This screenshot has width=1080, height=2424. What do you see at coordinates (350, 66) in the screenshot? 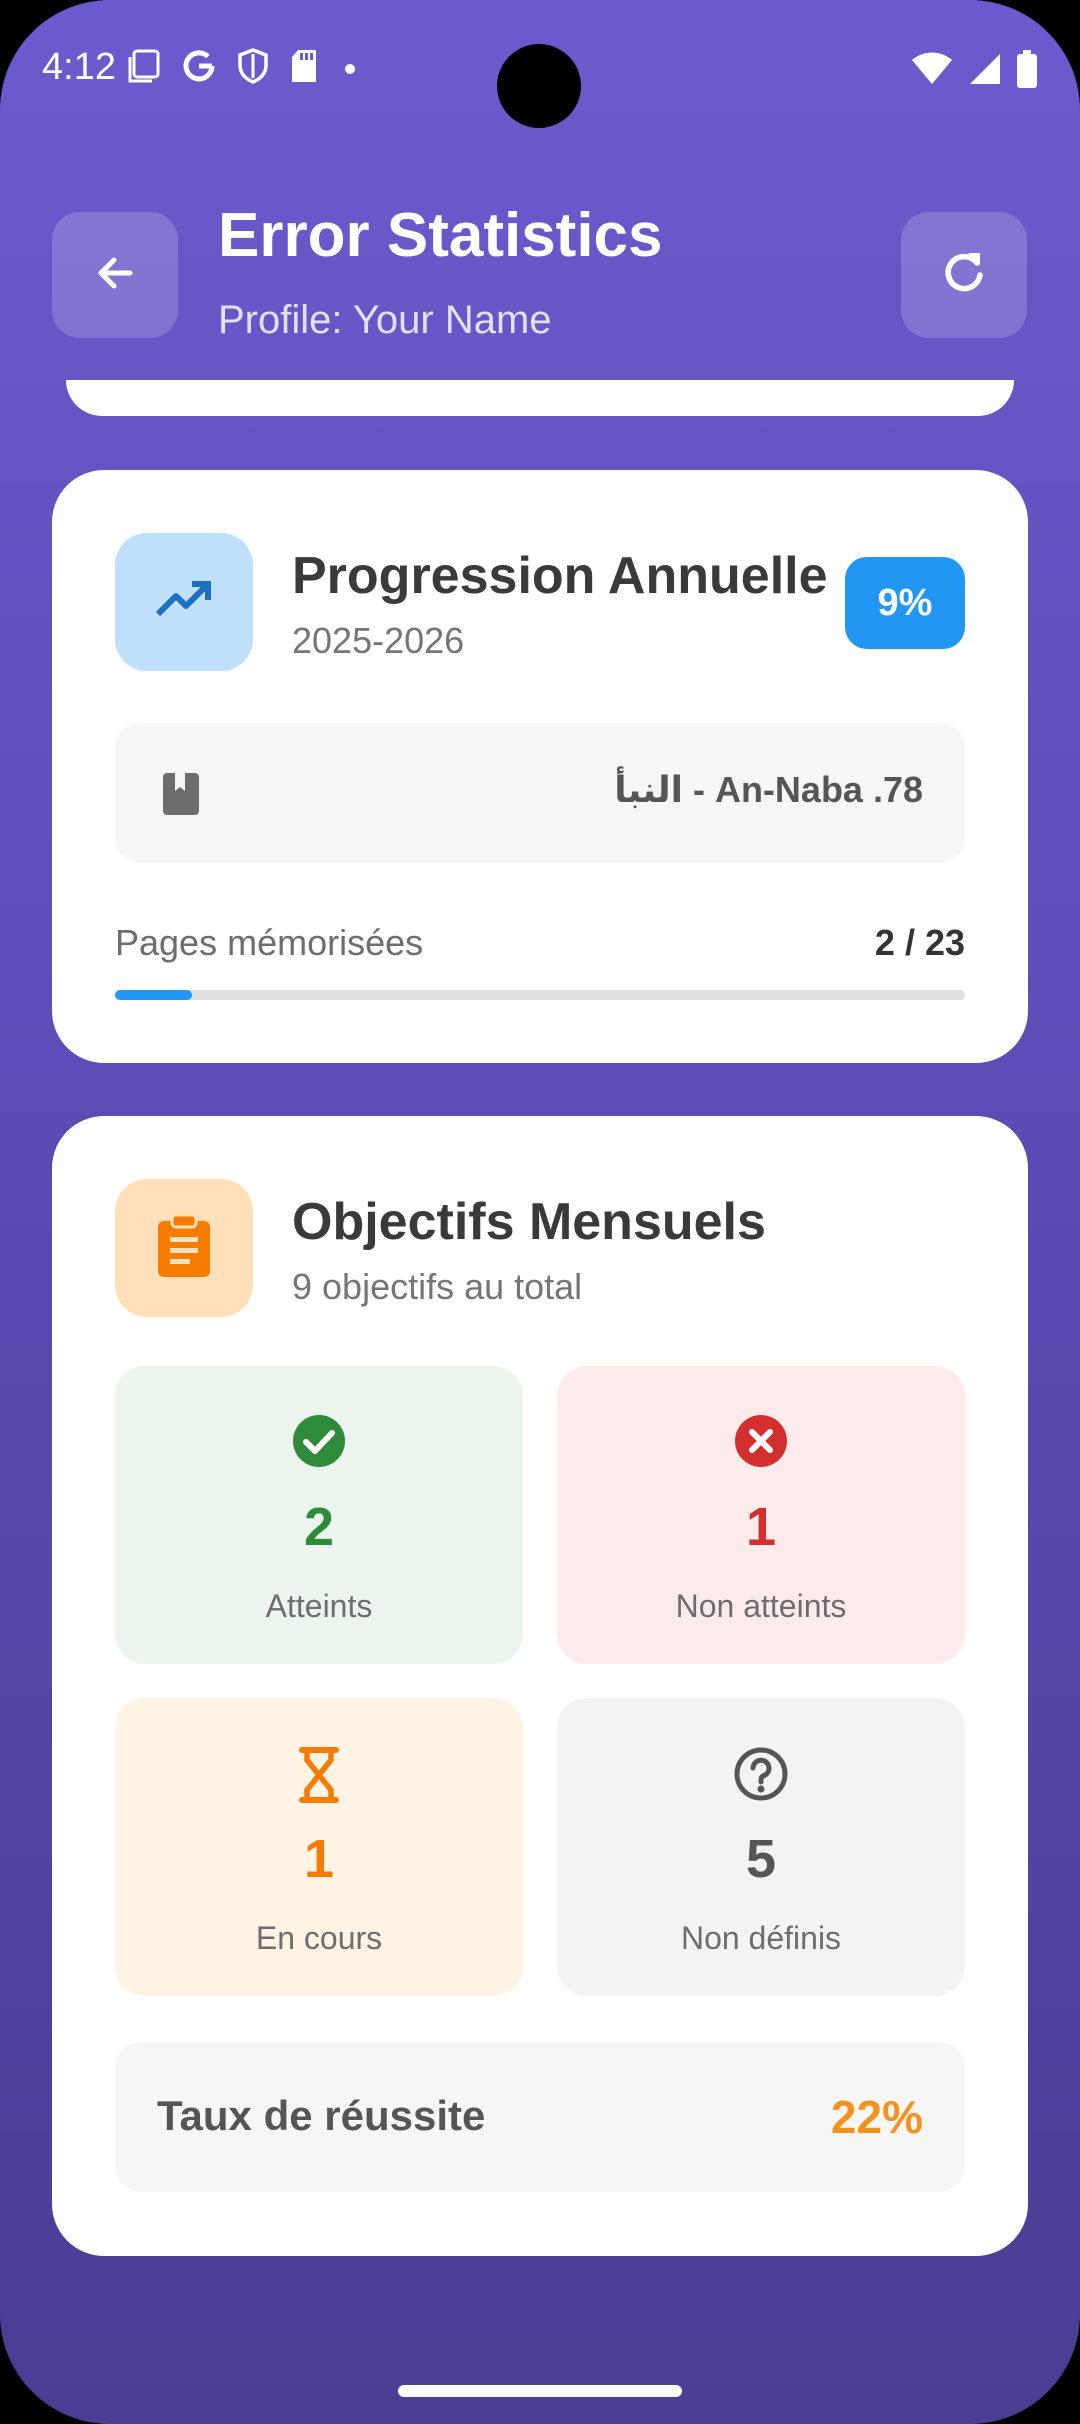
I see `dot-icon` at bounding box center [350, 66].